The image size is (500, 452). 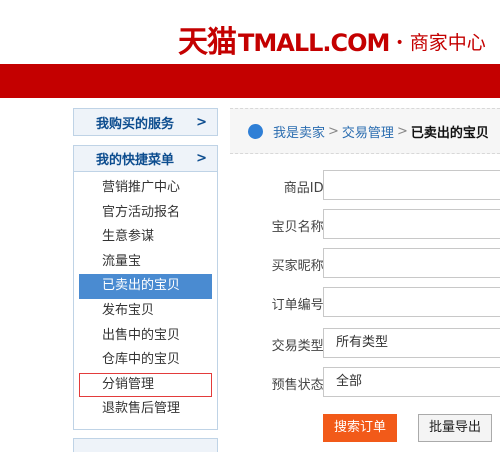 I want to click on menu-item-marketing-center: 营销推广中心, so click(x=145, y=188).